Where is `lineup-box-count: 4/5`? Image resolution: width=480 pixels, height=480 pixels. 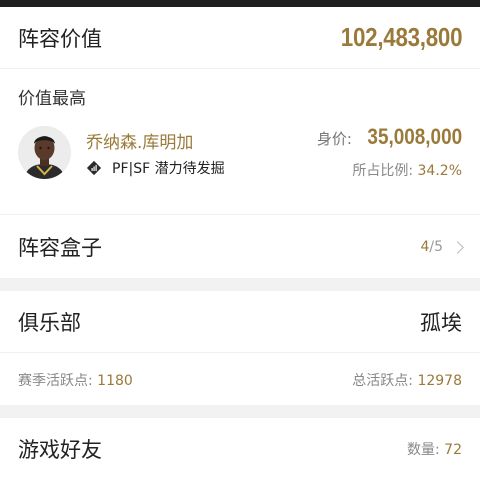 lineup-box-count: 4/5 is located at coordinates (442, 247).